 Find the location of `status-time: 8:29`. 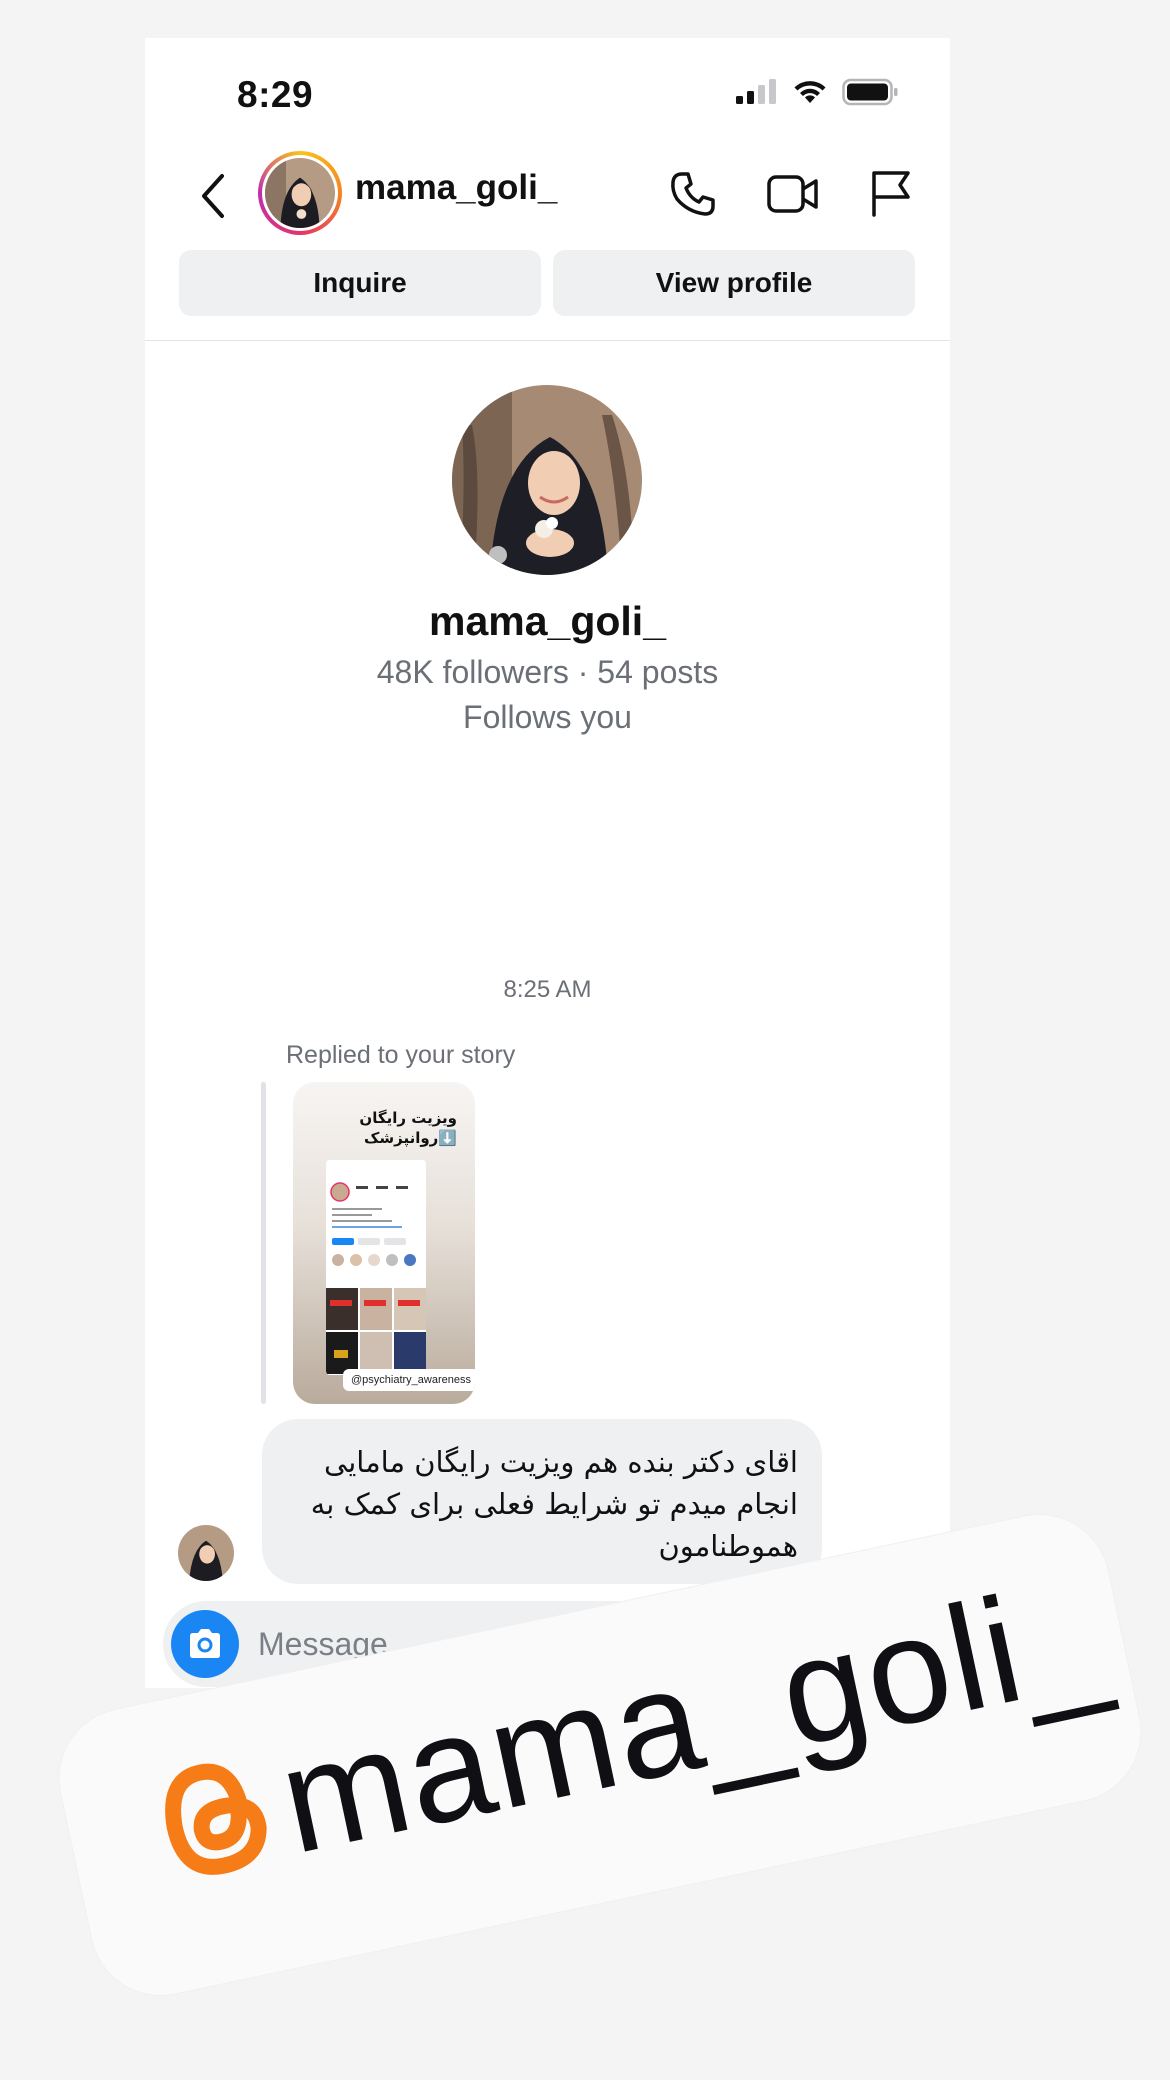

status-time: 8:29 is located at coordinates (275, 94).